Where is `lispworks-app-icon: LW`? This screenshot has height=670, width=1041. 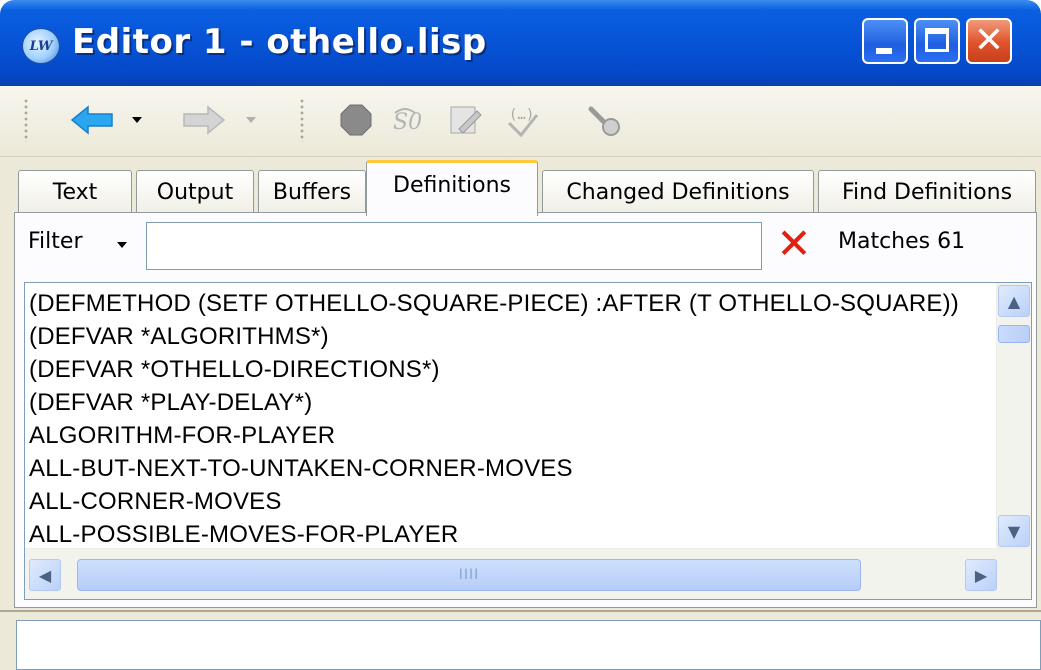 lispworks-app-icon: LW is located at coordinates (41, 46).